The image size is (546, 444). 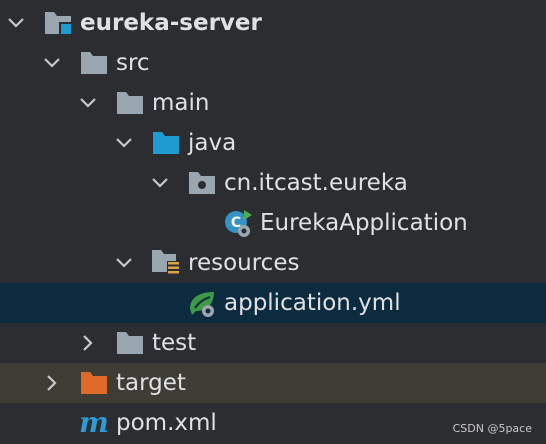 What do you see at coordinates (133, 63) in the screenshot?
I see `tree-item-label: src` at bounding box center [133, 63].